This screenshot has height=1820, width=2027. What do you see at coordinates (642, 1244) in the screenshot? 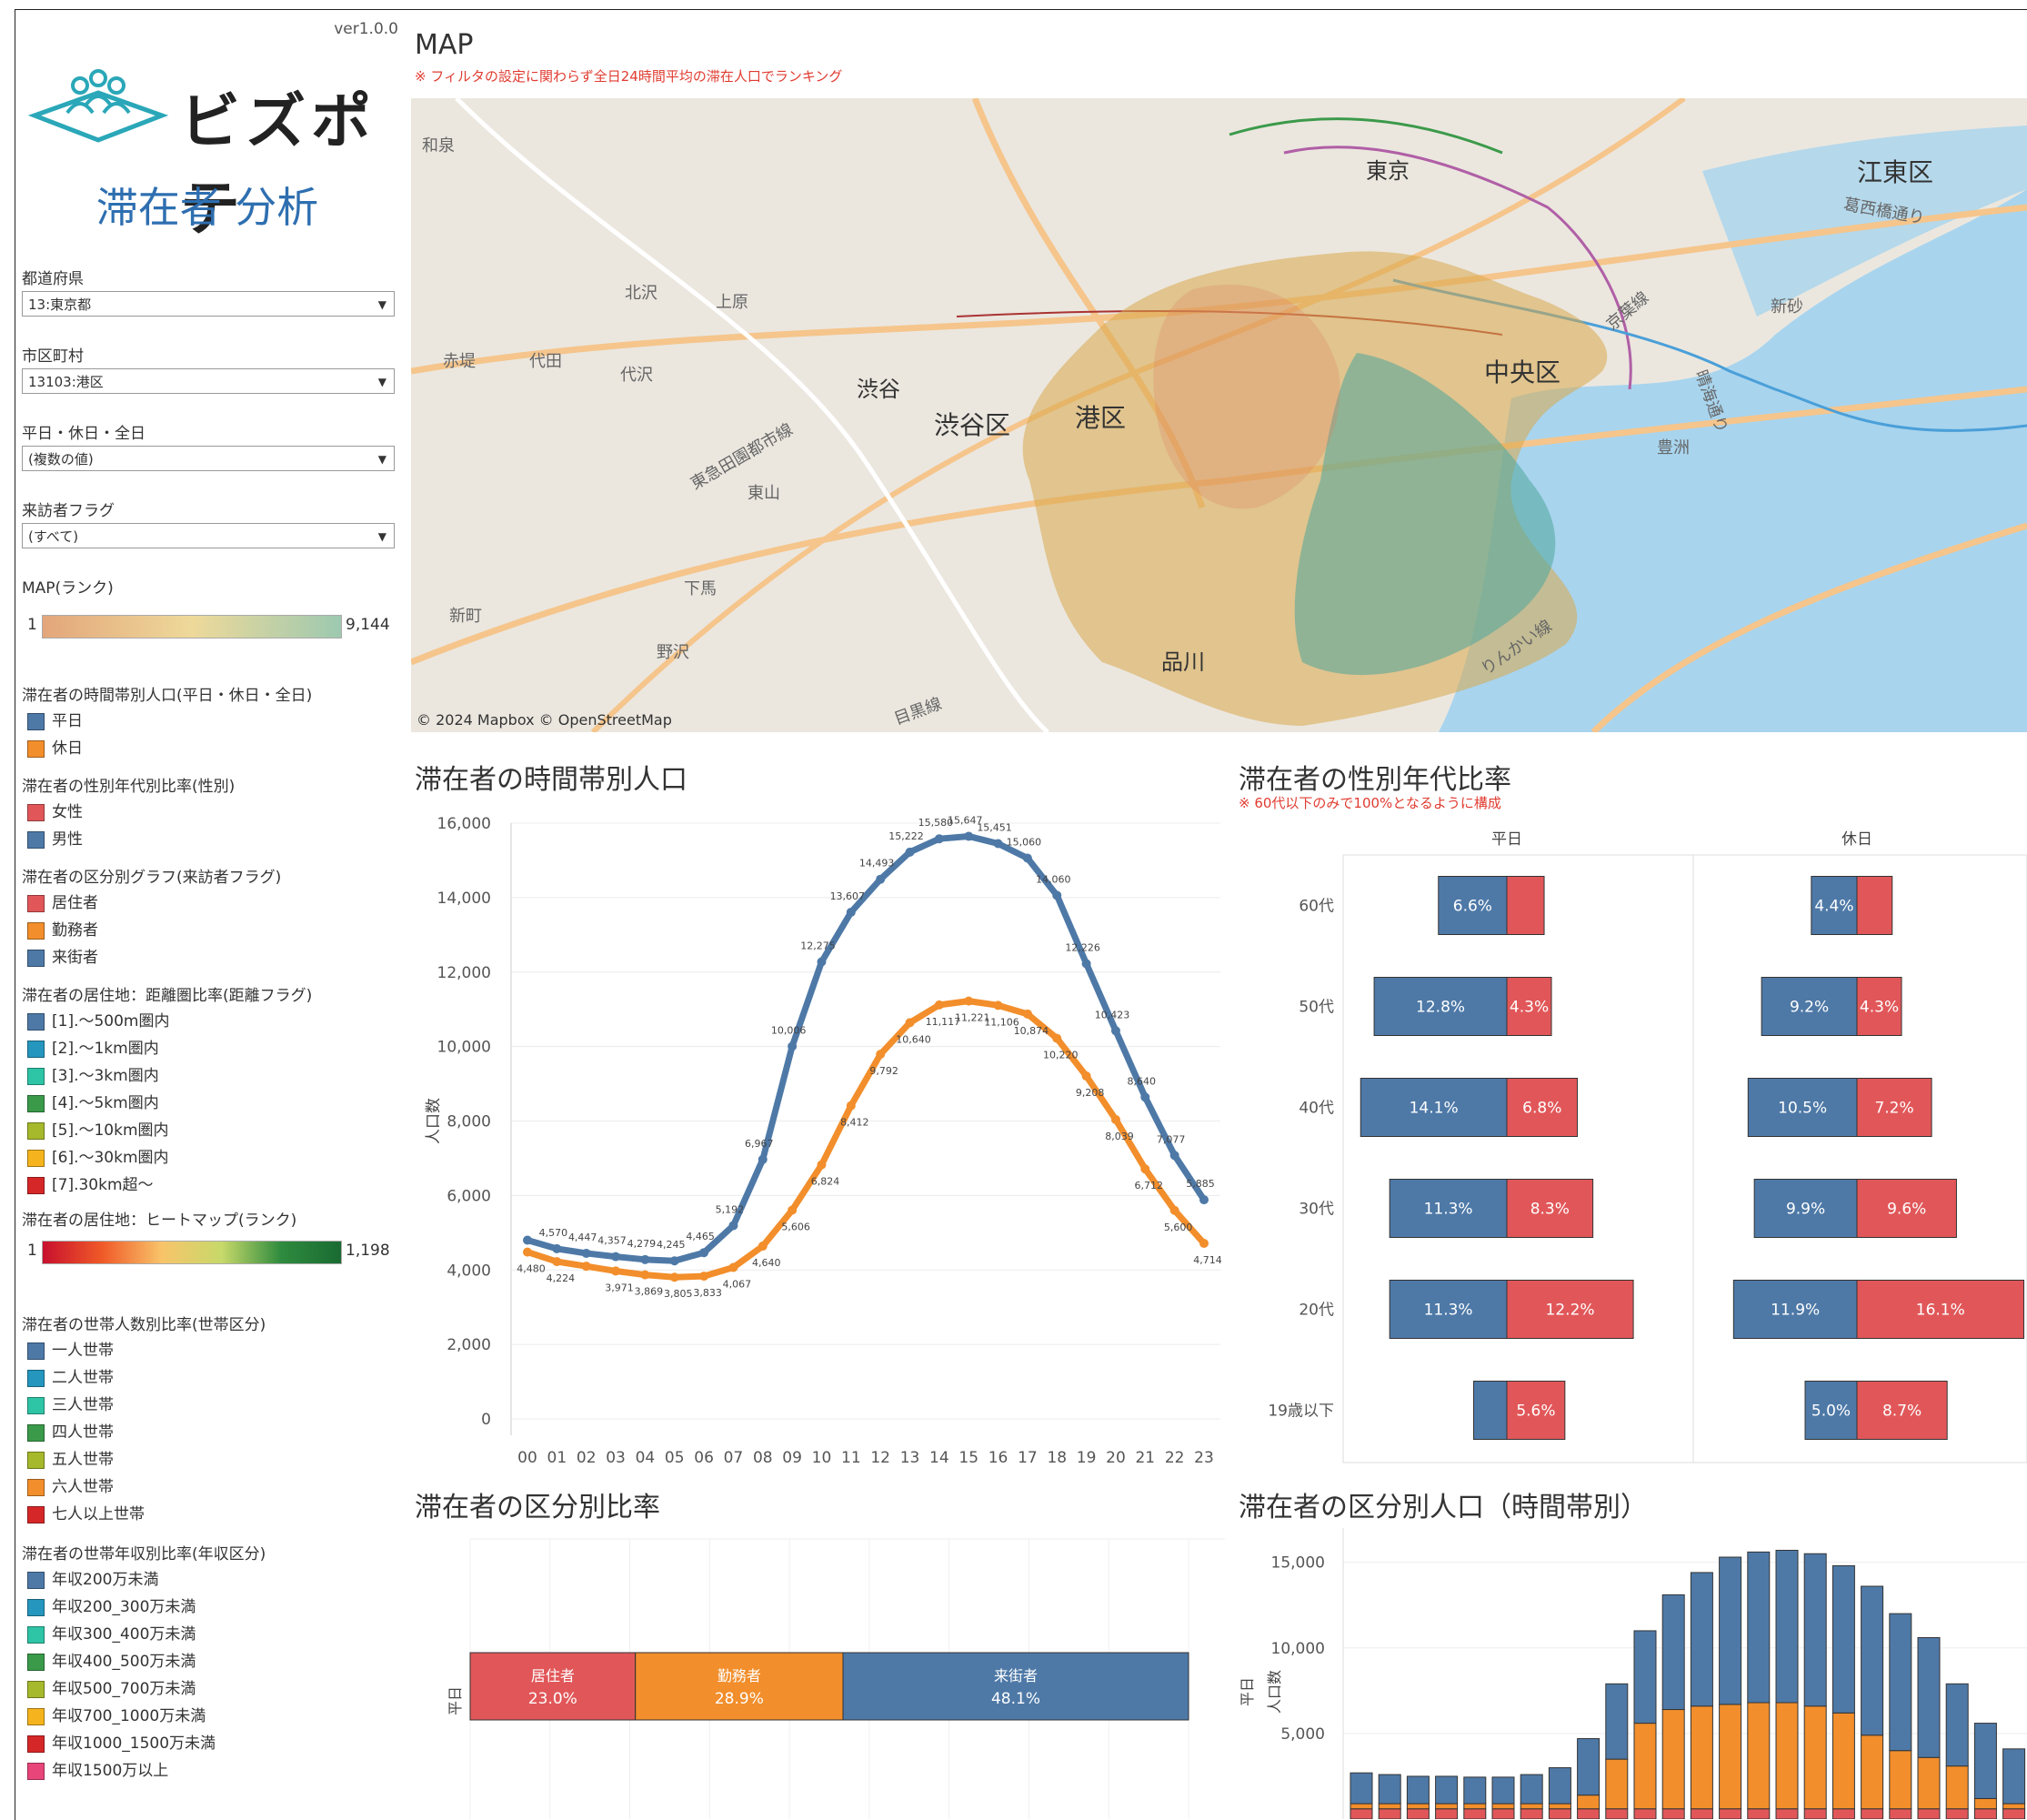
I see `data-label: 4,279` at bounding box center [642, 1244].